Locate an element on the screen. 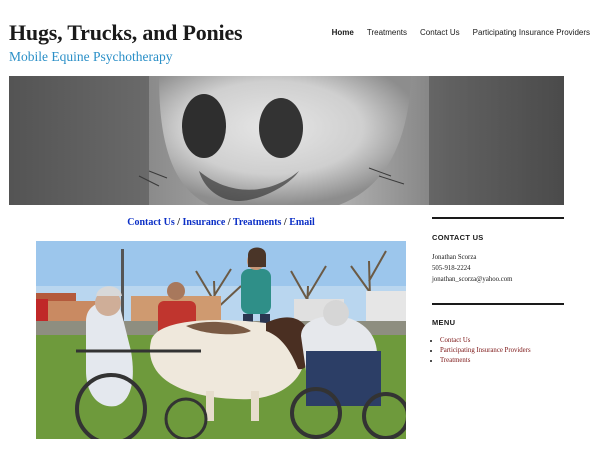  list-item: Treatments is located at coordinates (502, 361).